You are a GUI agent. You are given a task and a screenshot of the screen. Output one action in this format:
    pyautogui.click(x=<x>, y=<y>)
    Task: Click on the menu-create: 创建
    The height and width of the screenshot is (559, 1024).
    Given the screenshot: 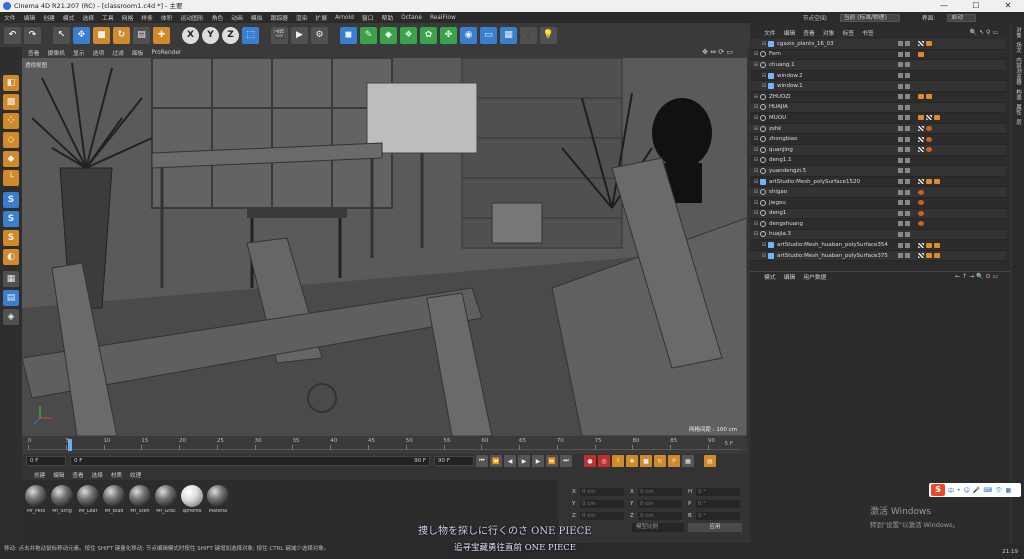 What is the action you would take?
    pyautogui.click(x=49, y=17)
    